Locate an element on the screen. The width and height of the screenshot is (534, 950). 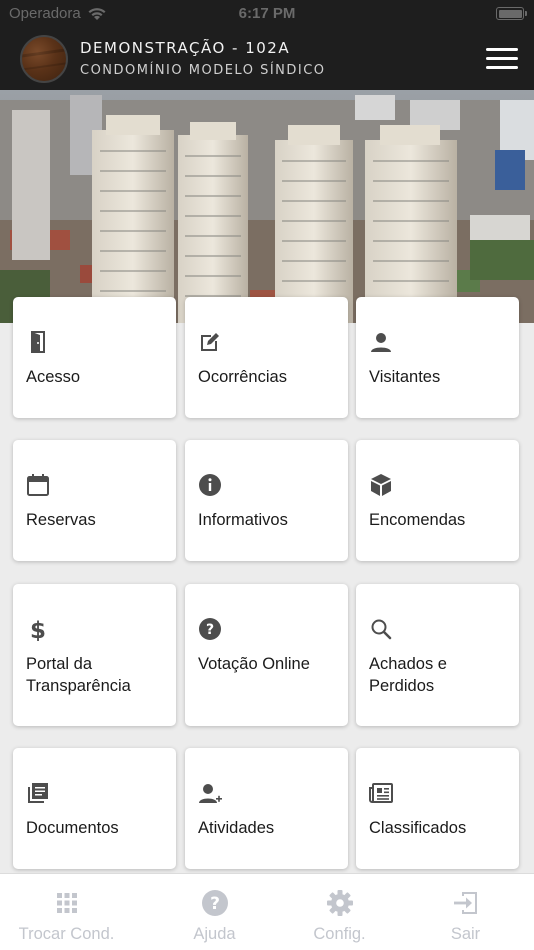
bottom-navigation: Trocar Cond. ? Ajuda Config. Sair is located at coordinates (267, 911).